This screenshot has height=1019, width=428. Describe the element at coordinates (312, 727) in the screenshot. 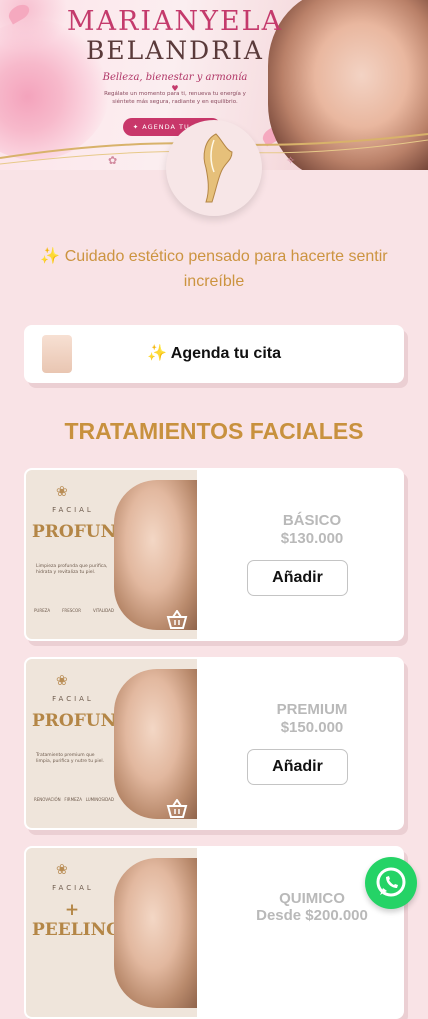

I see `product-price: $150.000` at that location.